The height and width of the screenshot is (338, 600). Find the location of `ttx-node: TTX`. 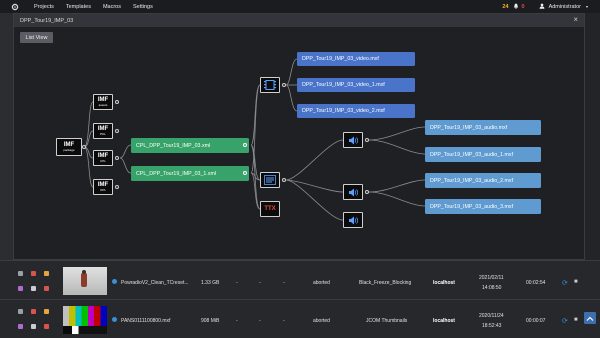

ttx-node: TTX is located at coordinates (270, 209).